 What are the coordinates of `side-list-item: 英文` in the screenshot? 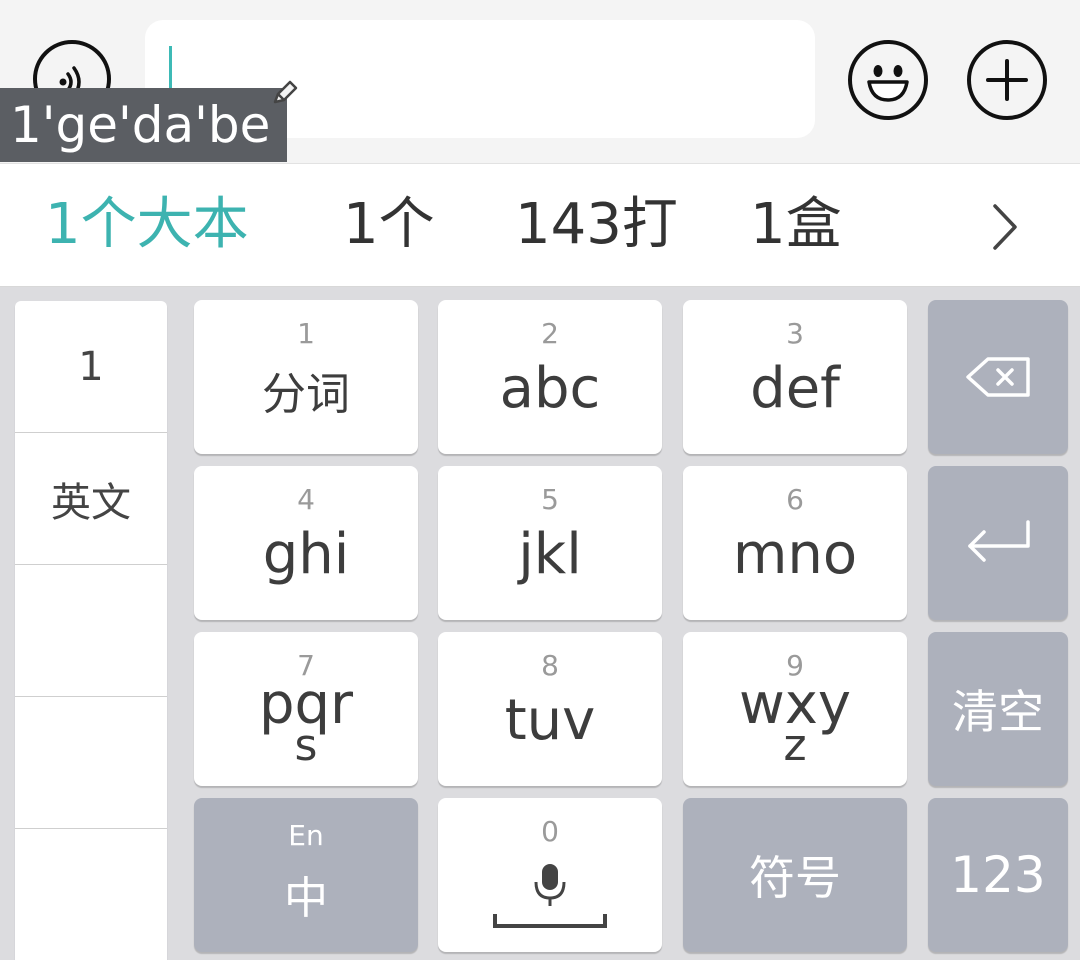 It's located at (91, 499).